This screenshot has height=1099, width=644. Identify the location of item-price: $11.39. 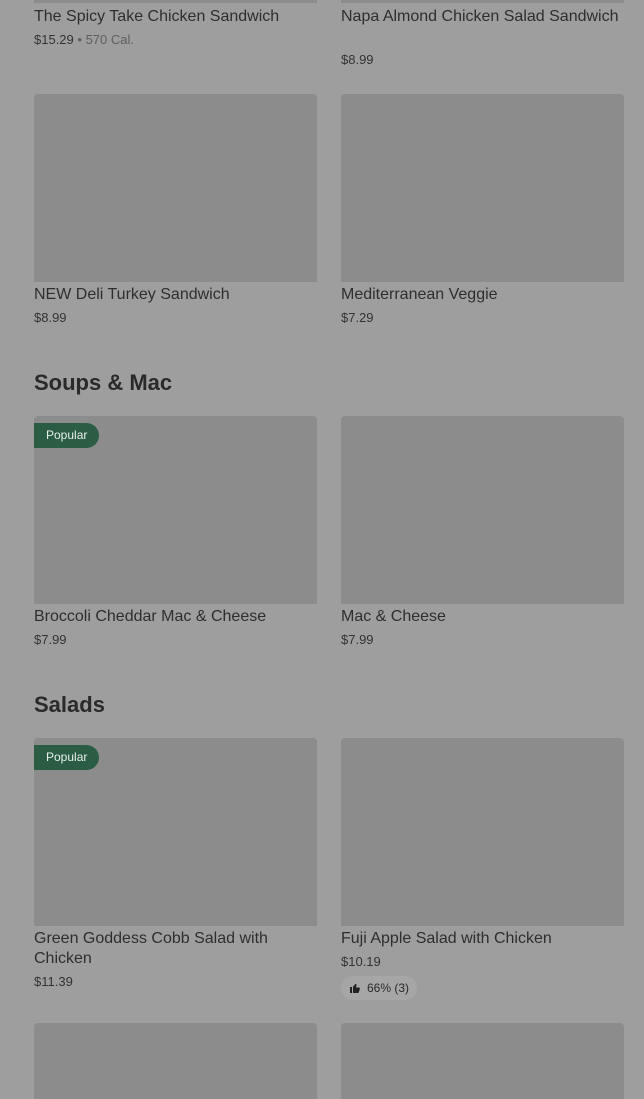
(53, 981).